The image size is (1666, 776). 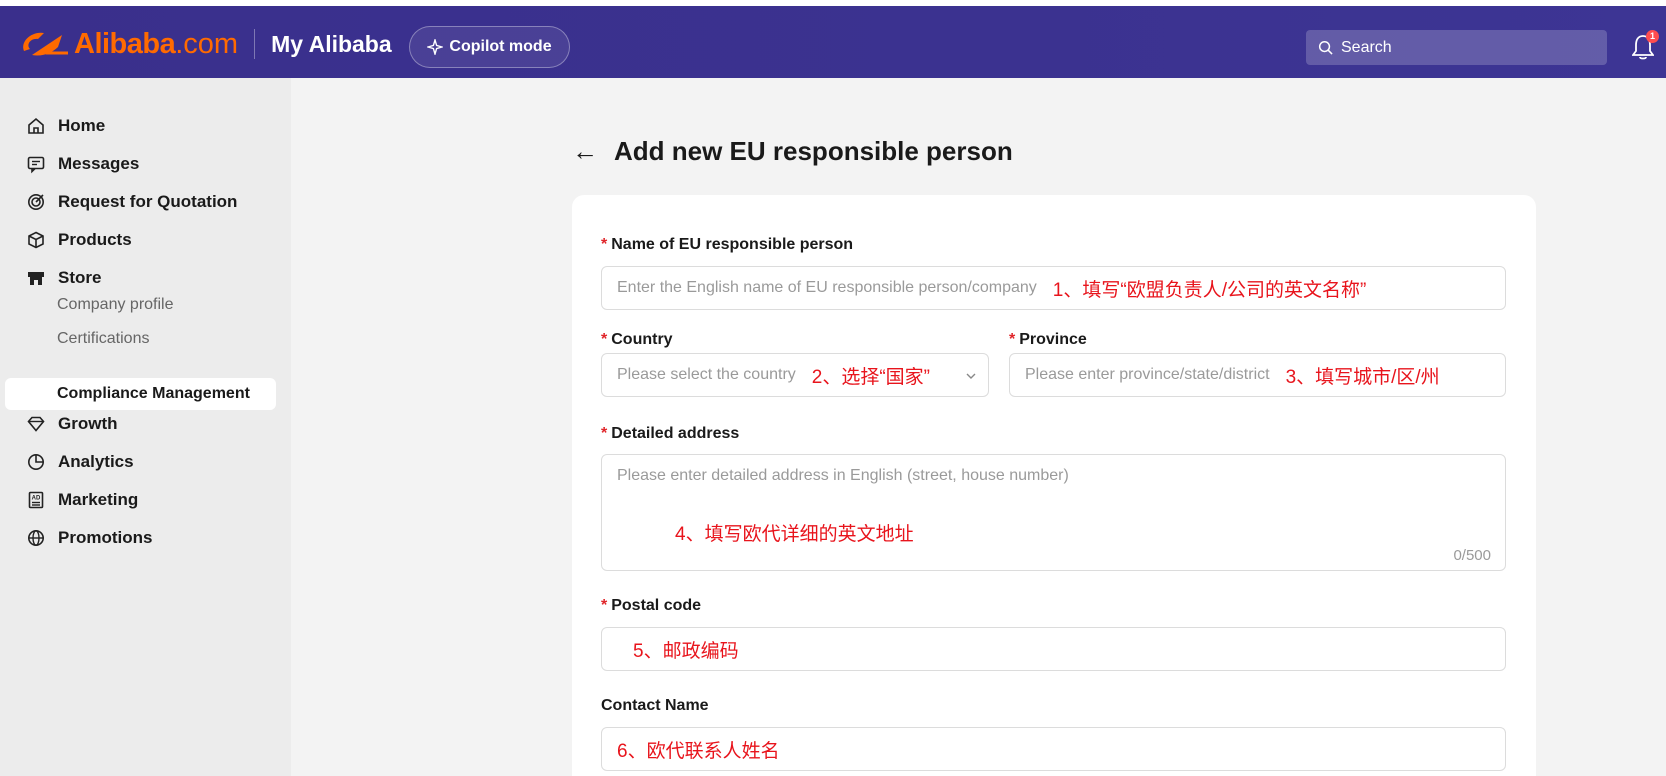 What do you see at coordinates (727, 244) in the screenshot?
I see `name-label: * Name of EU responsible person` at bounding box center [727, 244].